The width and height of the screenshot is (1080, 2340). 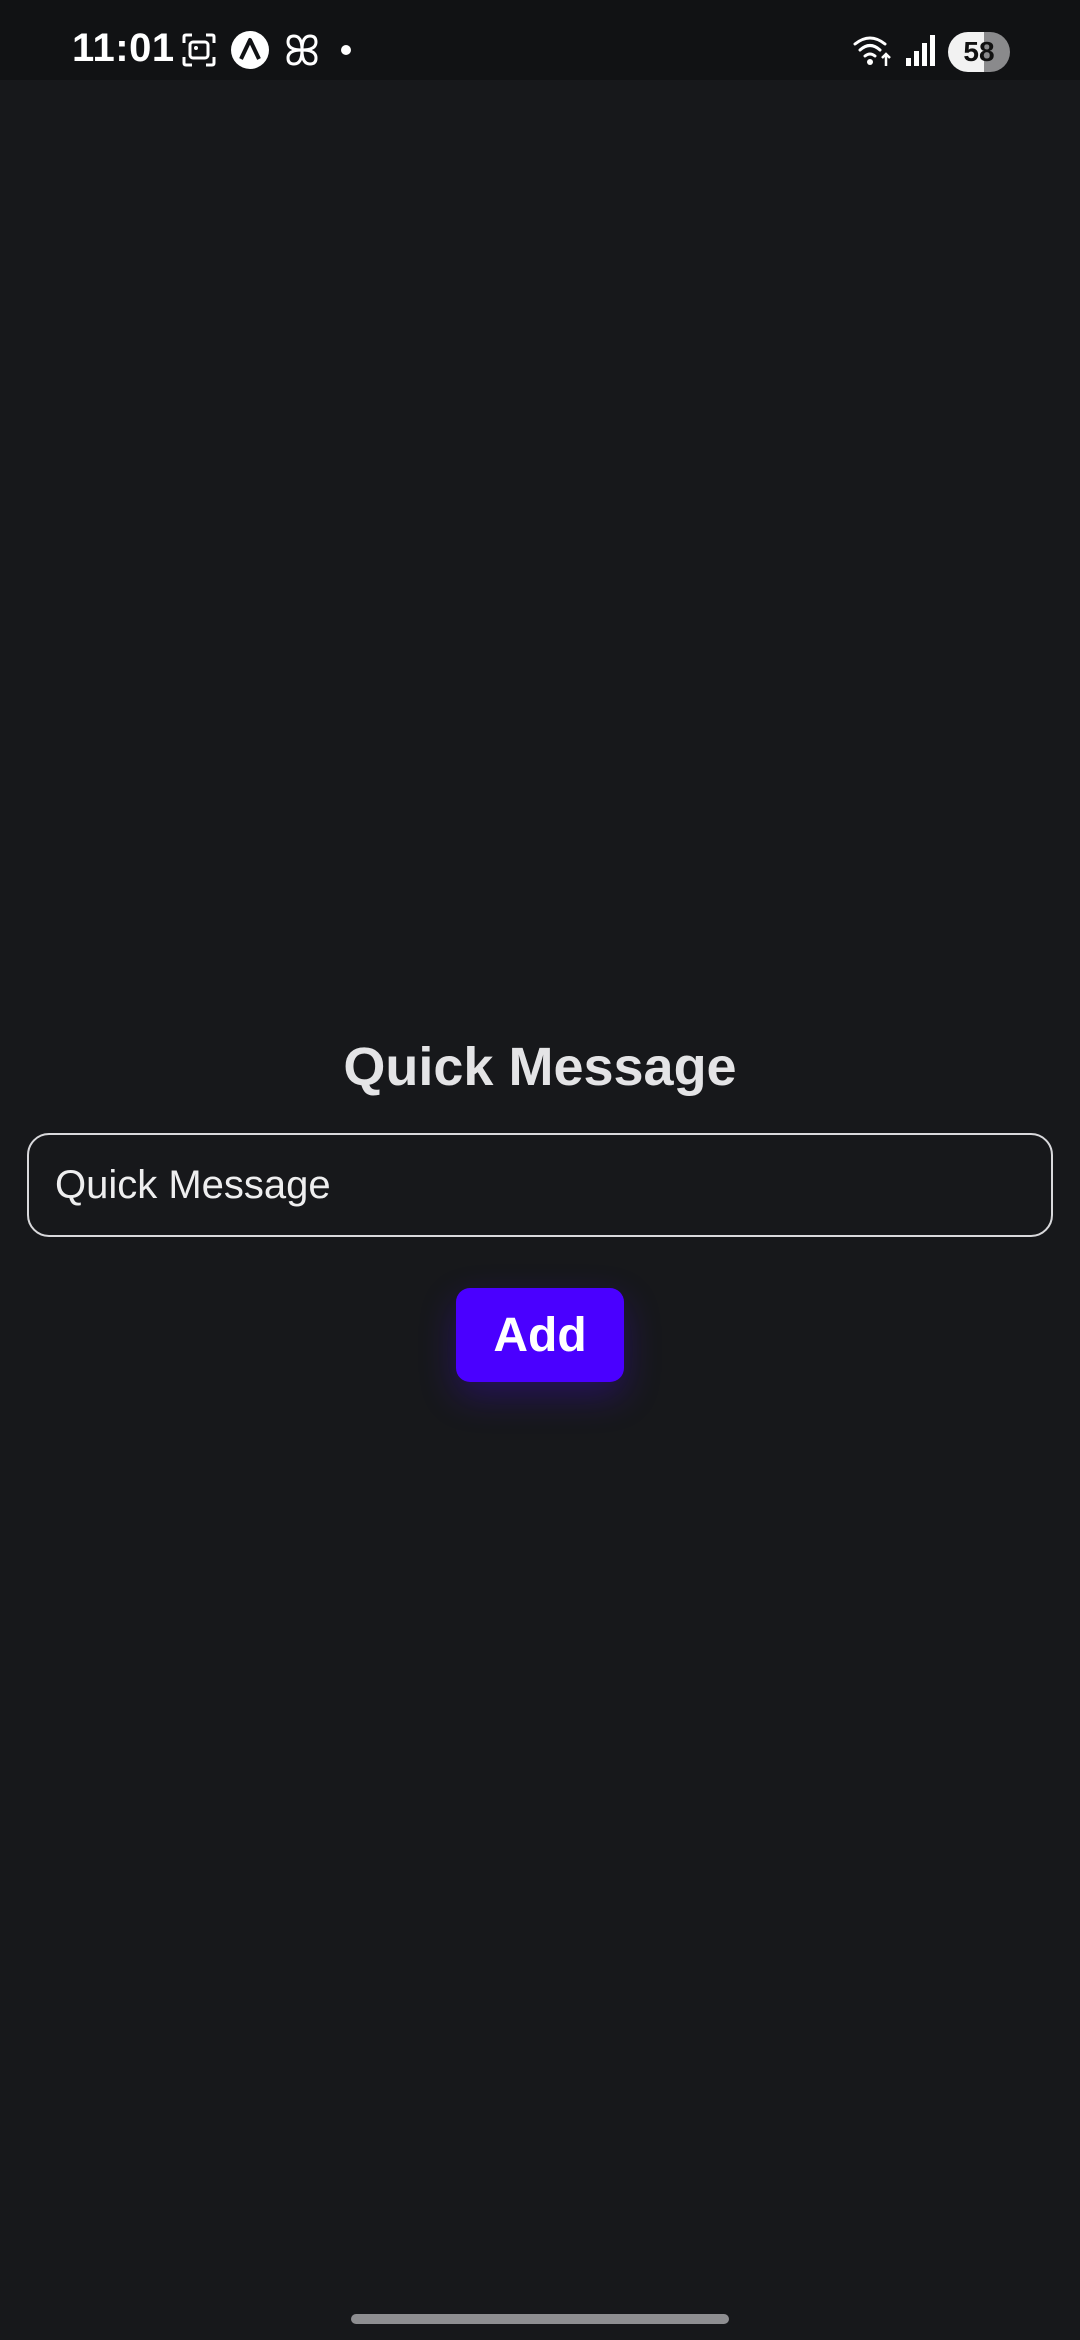 I want to click on battery-icon: 58, so click(x=979, y=52).